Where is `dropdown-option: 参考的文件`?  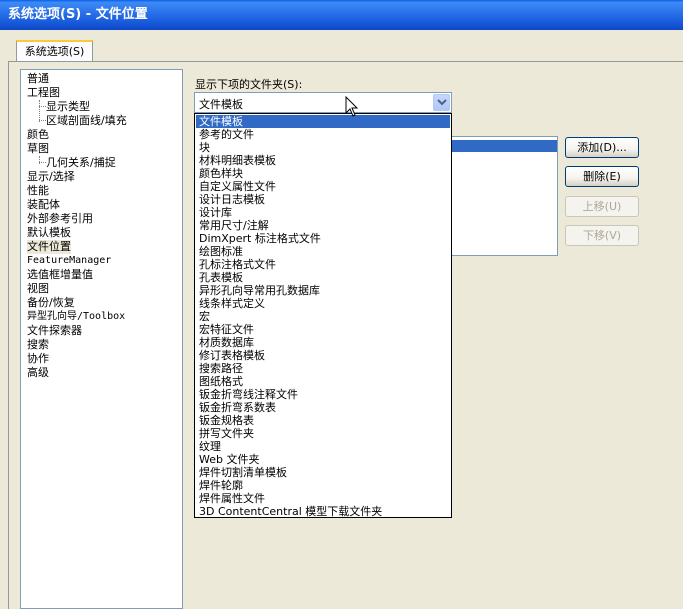 dropdown-option: 参考的文件 is located at coordinates (323, 134).